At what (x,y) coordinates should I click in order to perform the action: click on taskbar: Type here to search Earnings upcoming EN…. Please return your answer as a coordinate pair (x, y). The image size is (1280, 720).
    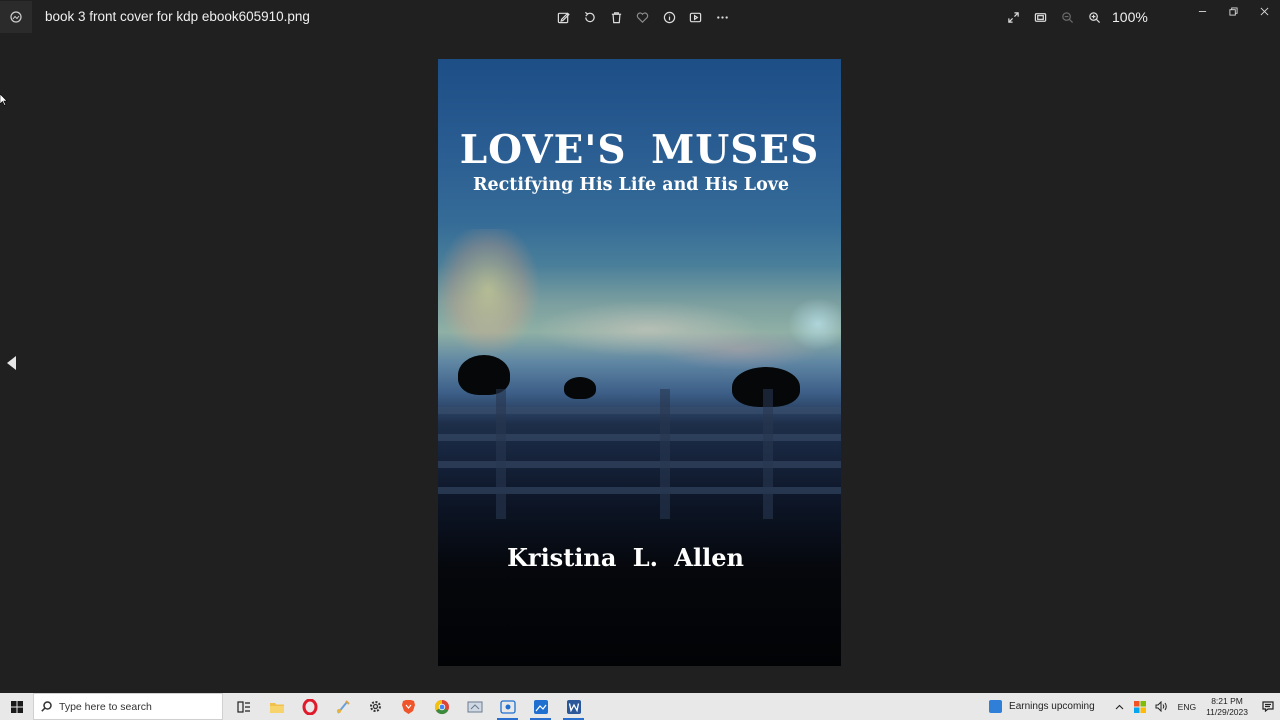
    Looking at the image, I should click on (640, 706).